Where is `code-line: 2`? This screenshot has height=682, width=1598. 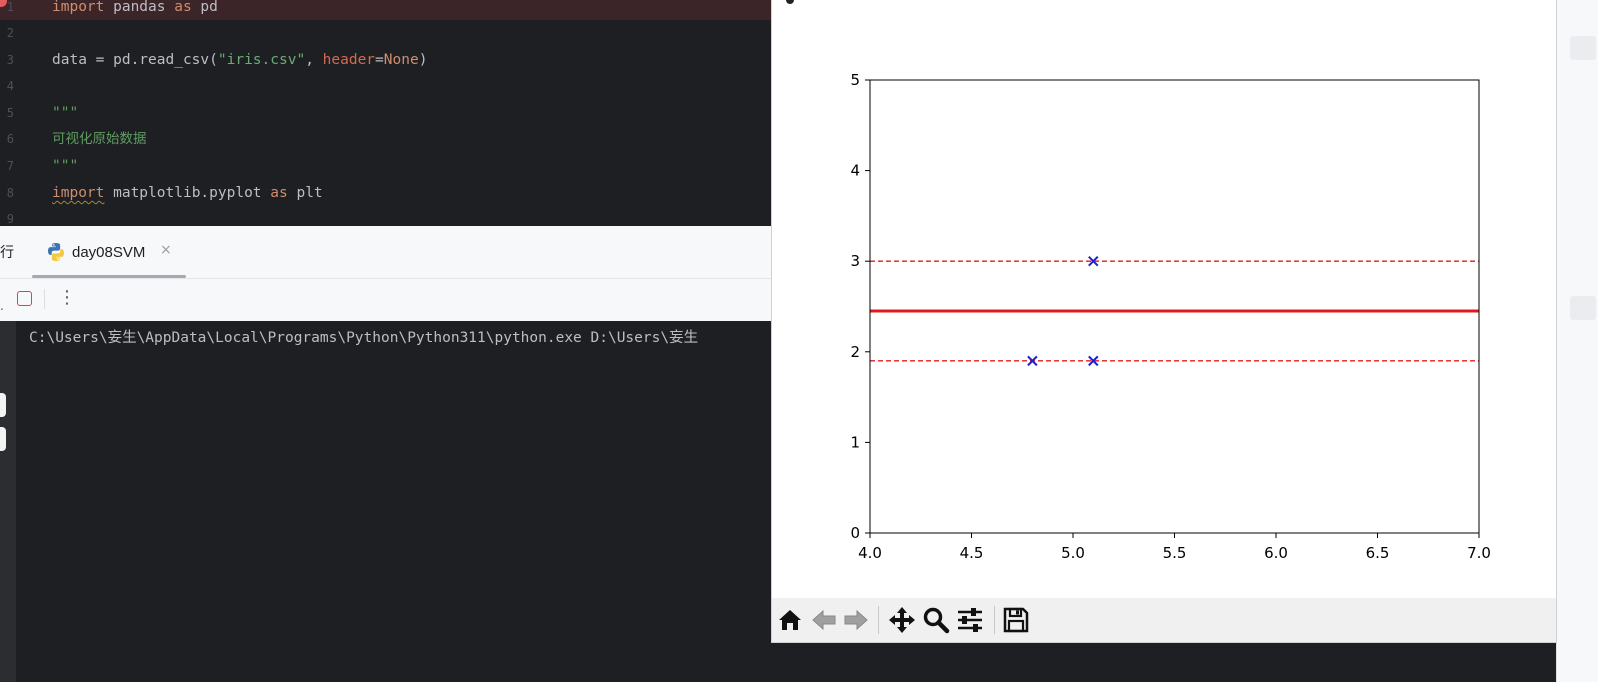
code-line: 2 is located at coordinates (388, 33).